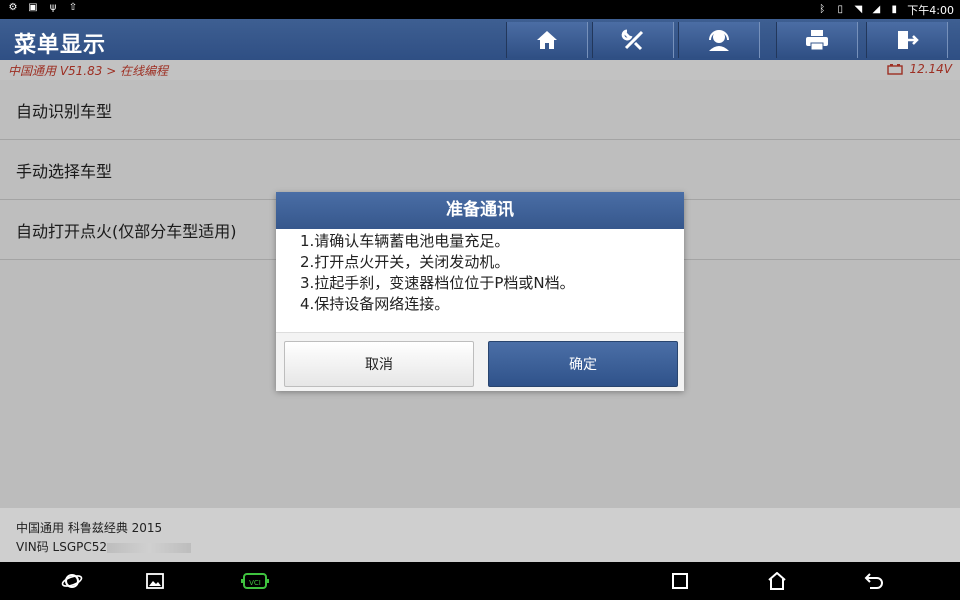  I want to click on home-icon, so click(547, 40).